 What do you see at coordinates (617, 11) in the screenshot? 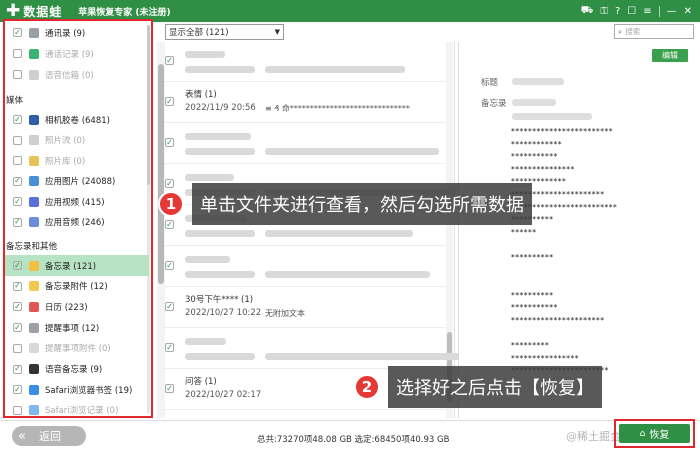
I see `help-icon: ?` at bounding box center [617, 11].